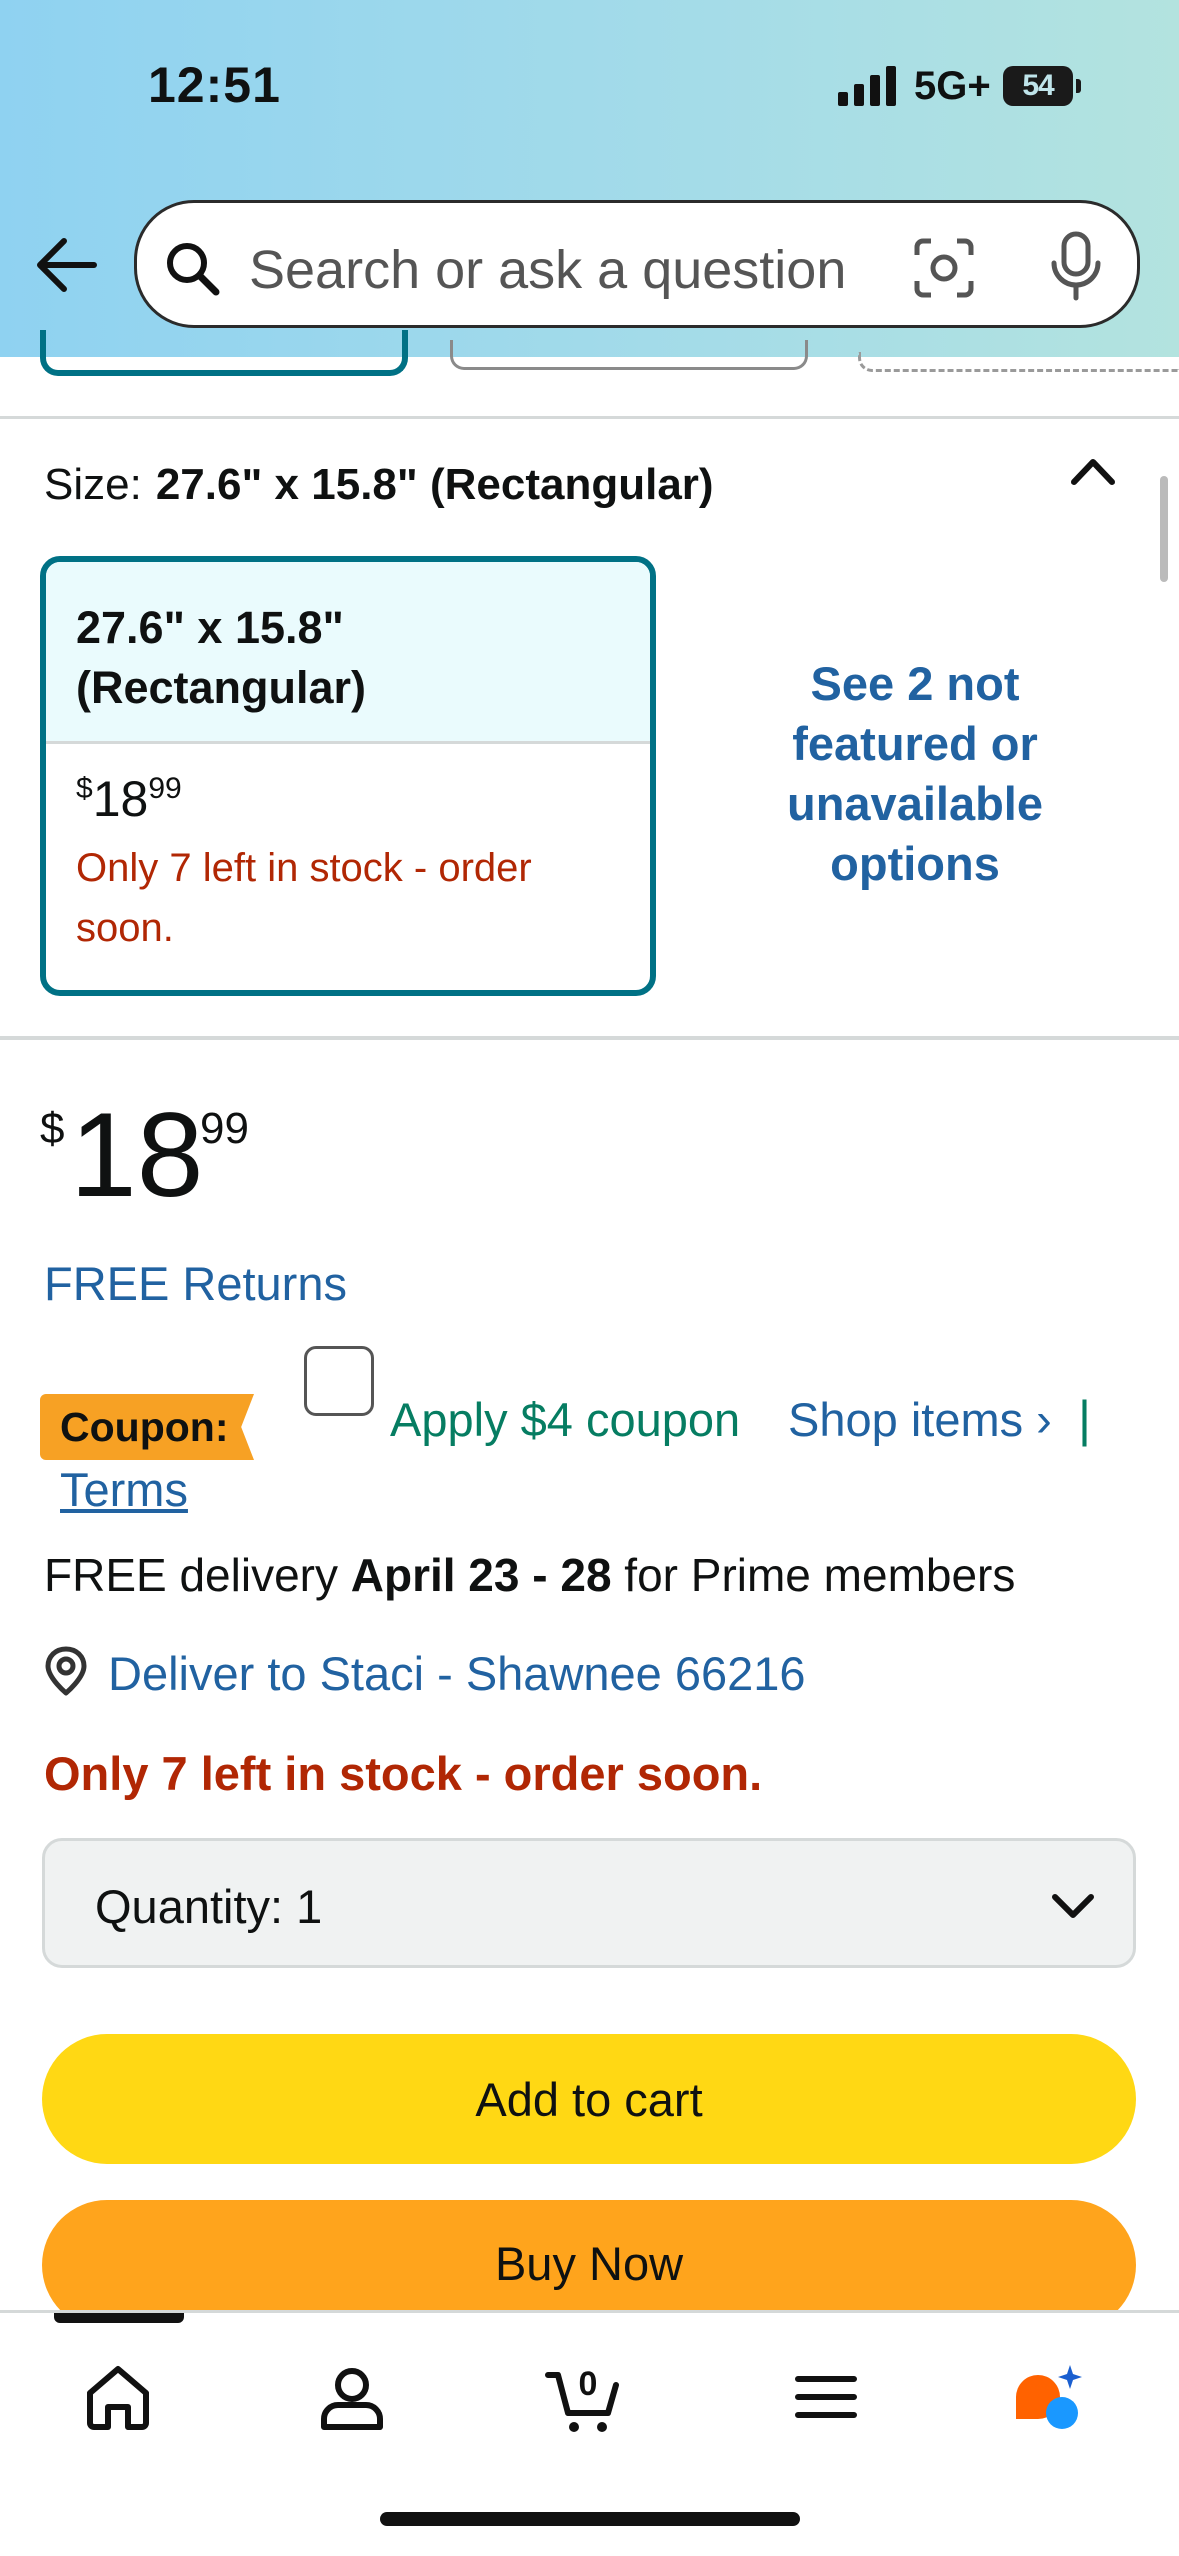 The image size is (1179, 2556). I want to click on size-selected-value: 27.6" x 15.8" (Rectangular), so click(434, 484).